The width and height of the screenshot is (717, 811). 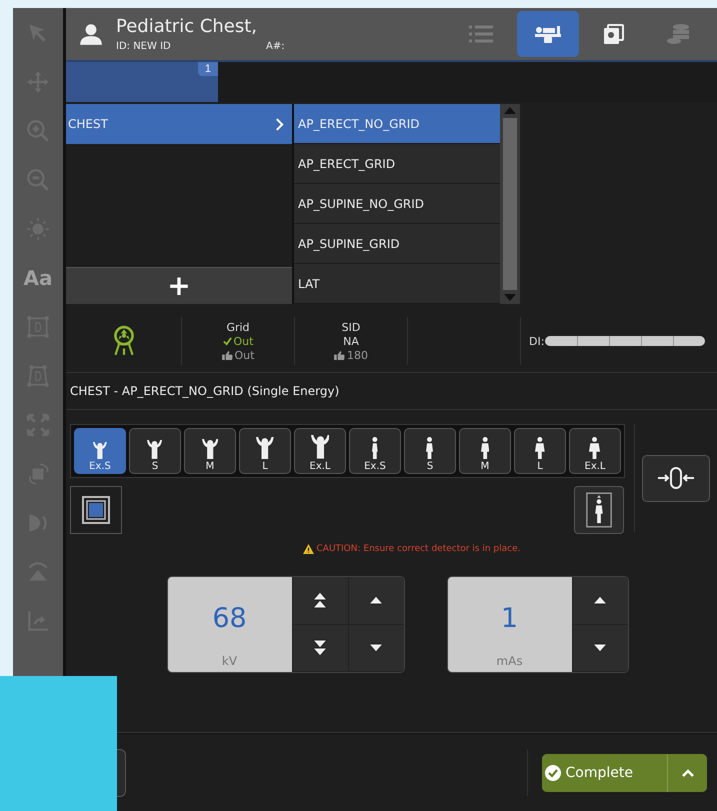 I want to click on view-item: LAT, so click(x=397, y=284).